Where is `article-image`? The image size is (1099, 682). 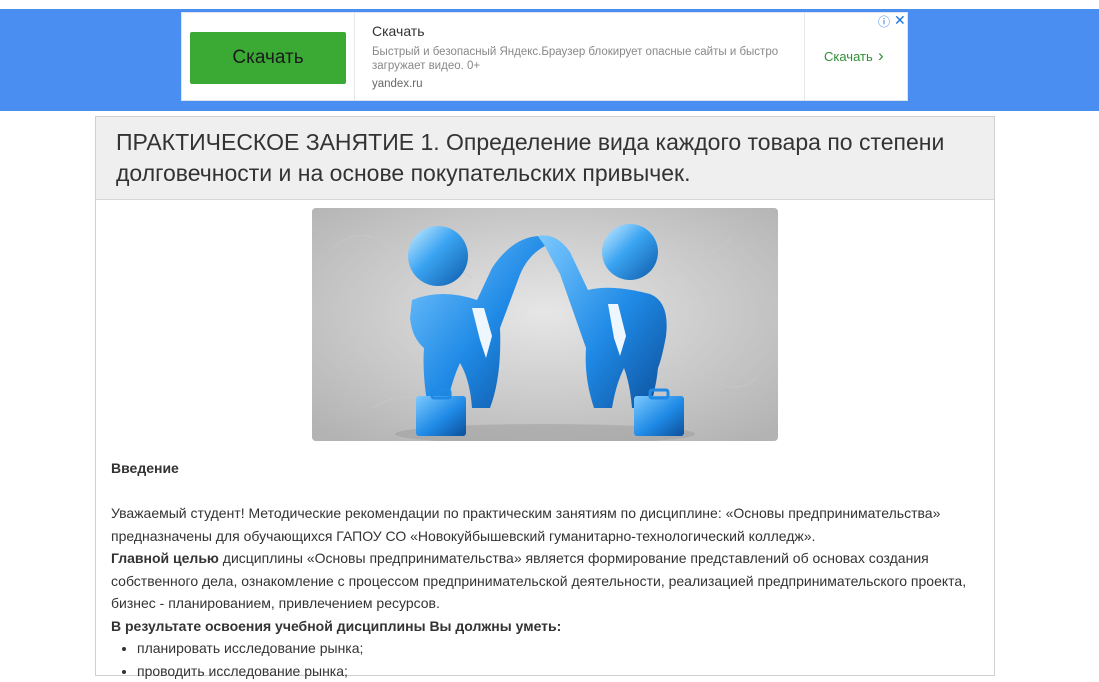 article-image is located at coordinates (545, 324).